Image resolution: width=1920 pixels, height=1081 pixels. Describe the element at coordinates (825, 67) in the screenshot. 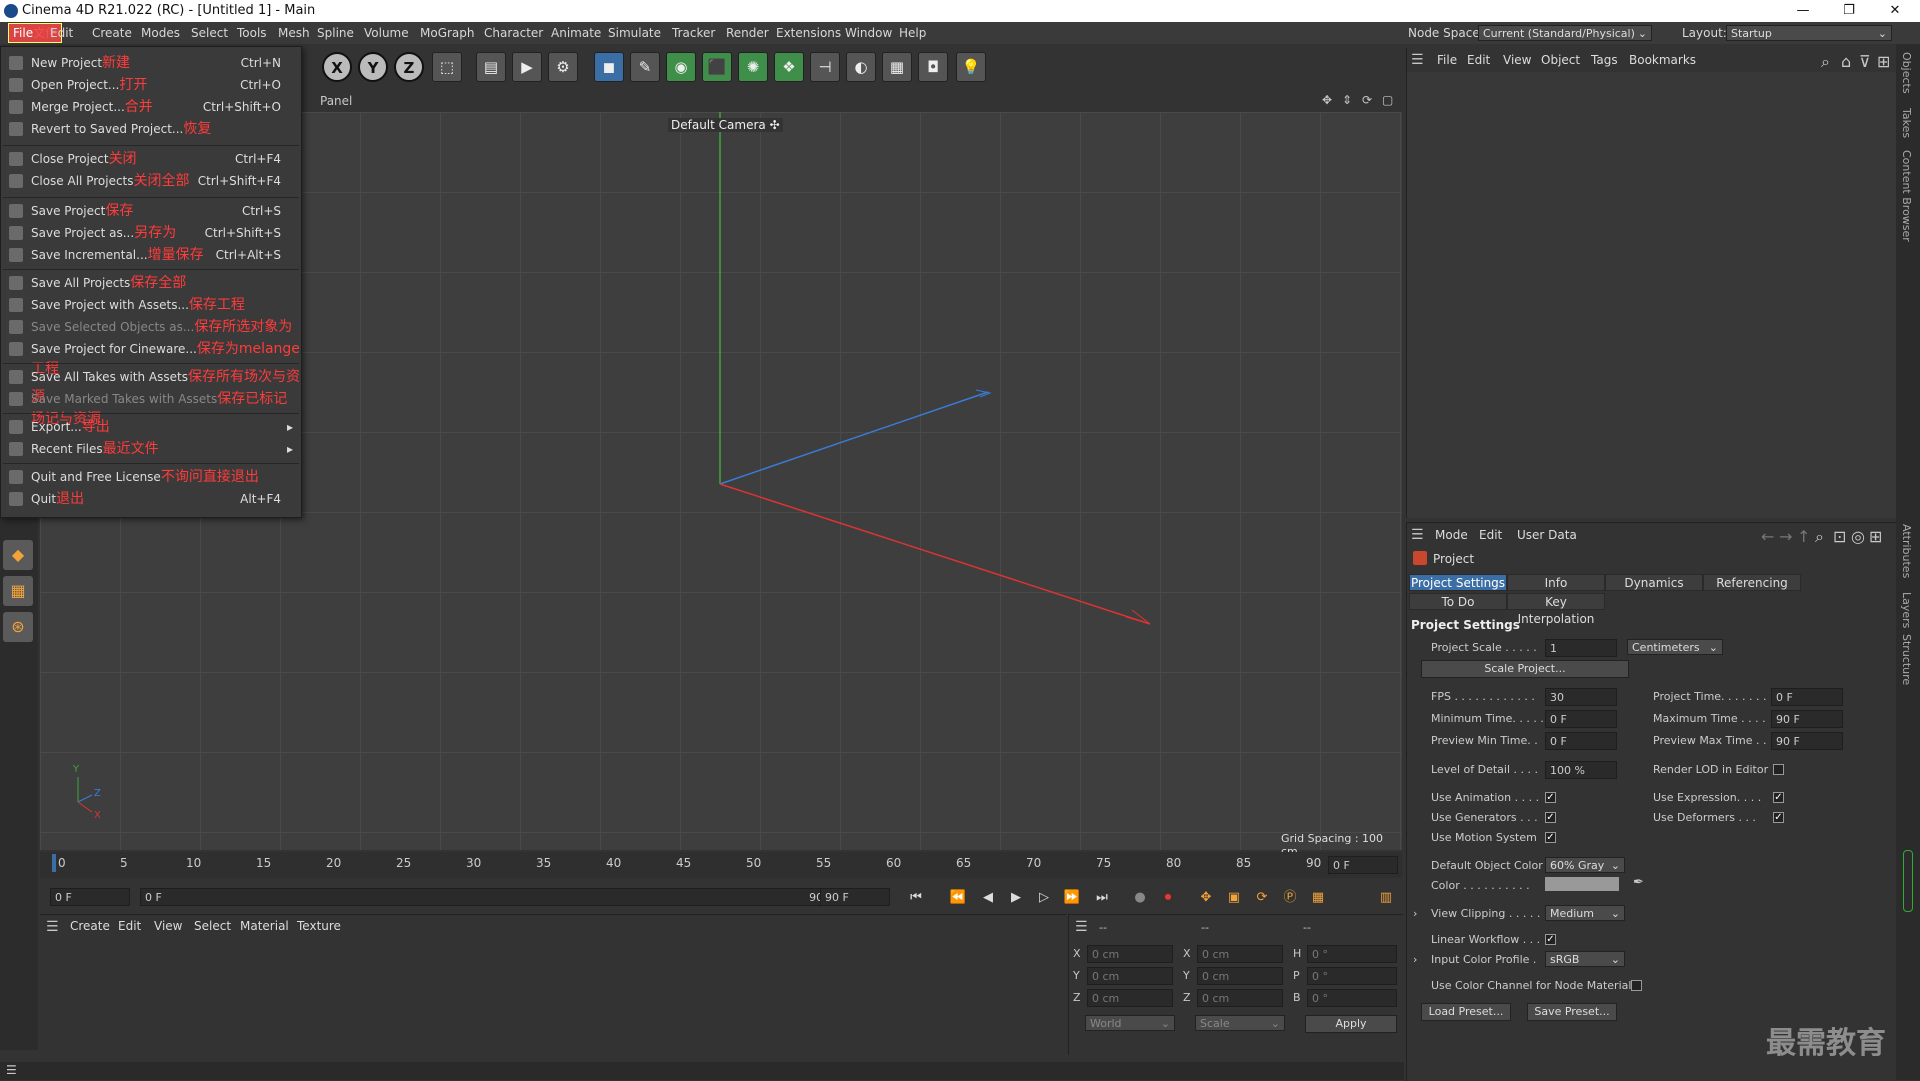

I see `deformer-icon: ⊣` at that location.